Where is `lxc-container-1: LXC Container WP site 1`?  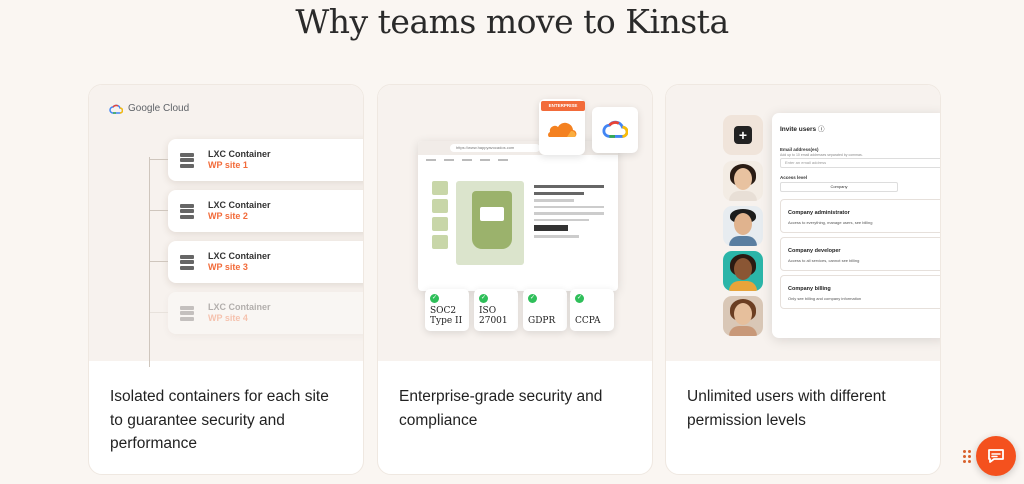
lxc-container-1: LXC Container WP site 1 is located at coordinates (256, 160).